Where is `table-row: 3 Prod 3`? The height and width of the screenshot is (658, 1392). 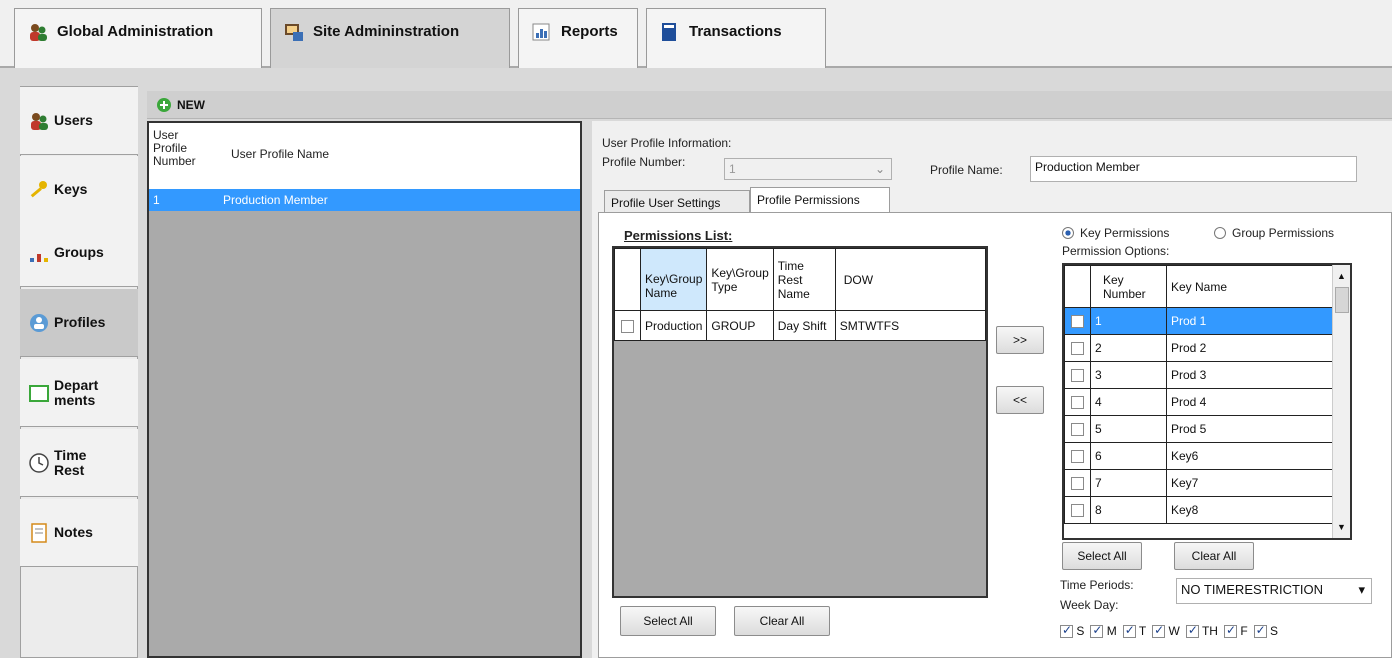 table-row: 3 Prod 3 is located at coordinates (1199, 375).